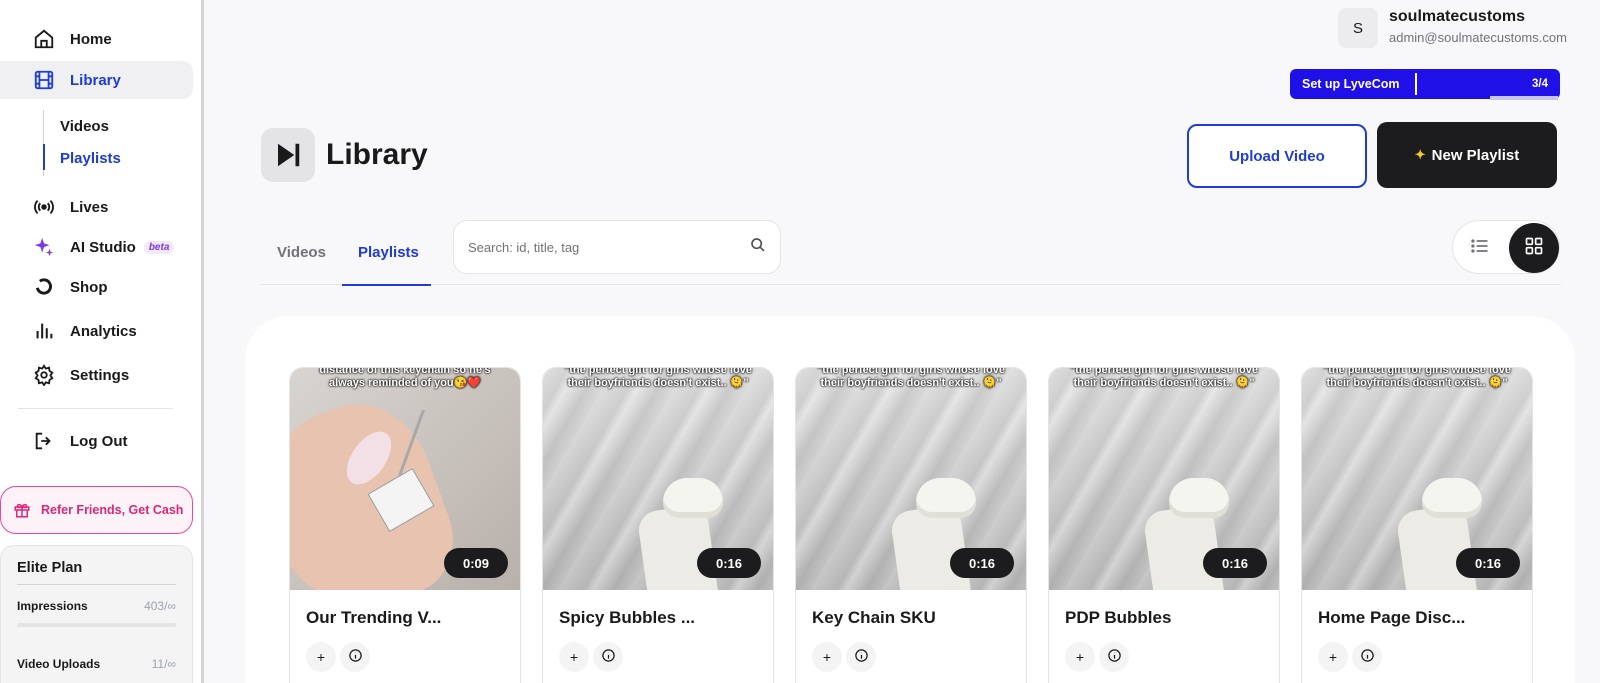  Describe the element at coordinates (44, 247) in the screenshot. I see `sparkles-icon` at that location.